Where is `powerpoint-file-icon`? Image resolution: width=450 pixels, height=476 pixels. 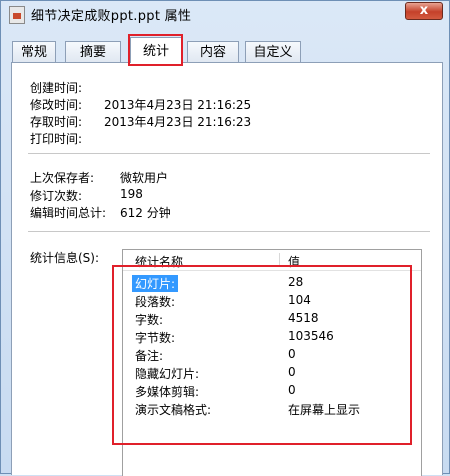
powerpoint-file-icon is located at coordinates (17, 15).